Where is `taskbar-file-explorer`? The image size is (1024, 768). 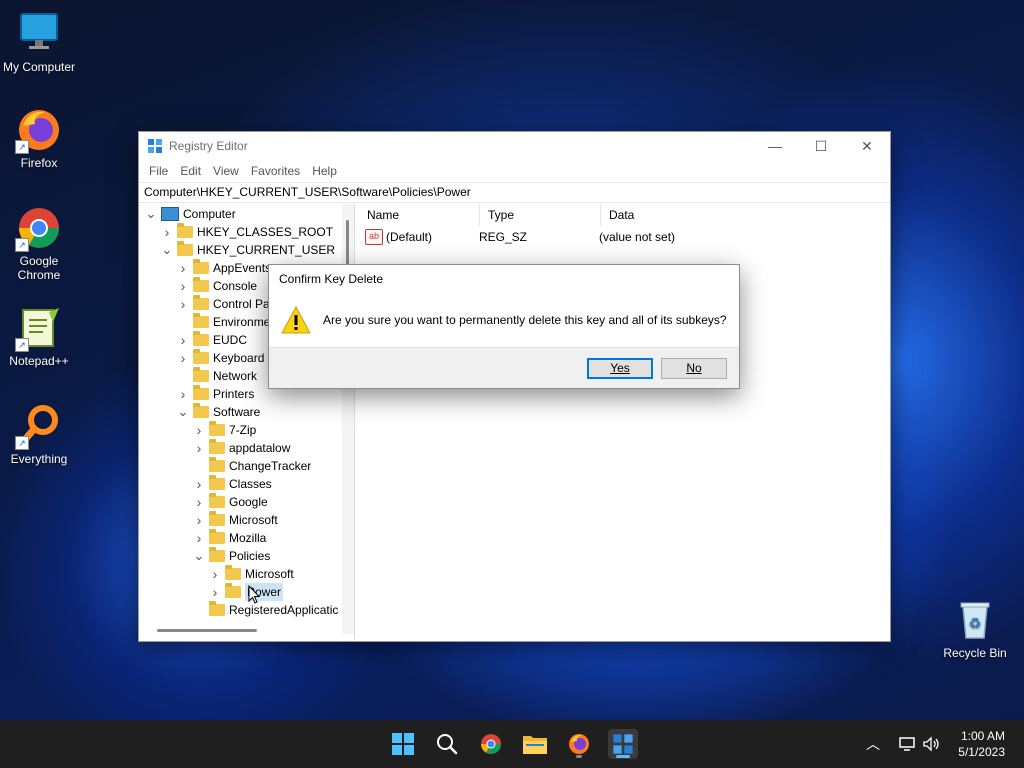
taskbar-file-explorer is located at coordinates (535, 744).